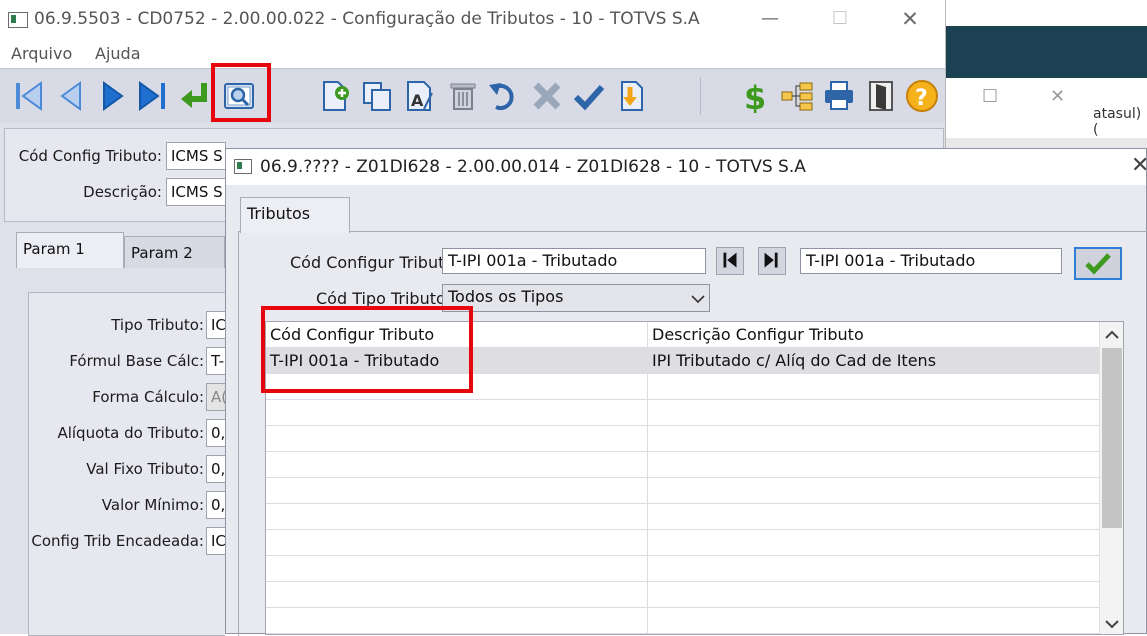  Describe the element at coordinates (910, 19) in the screenshot. I see `close-button: ✕` at that location.